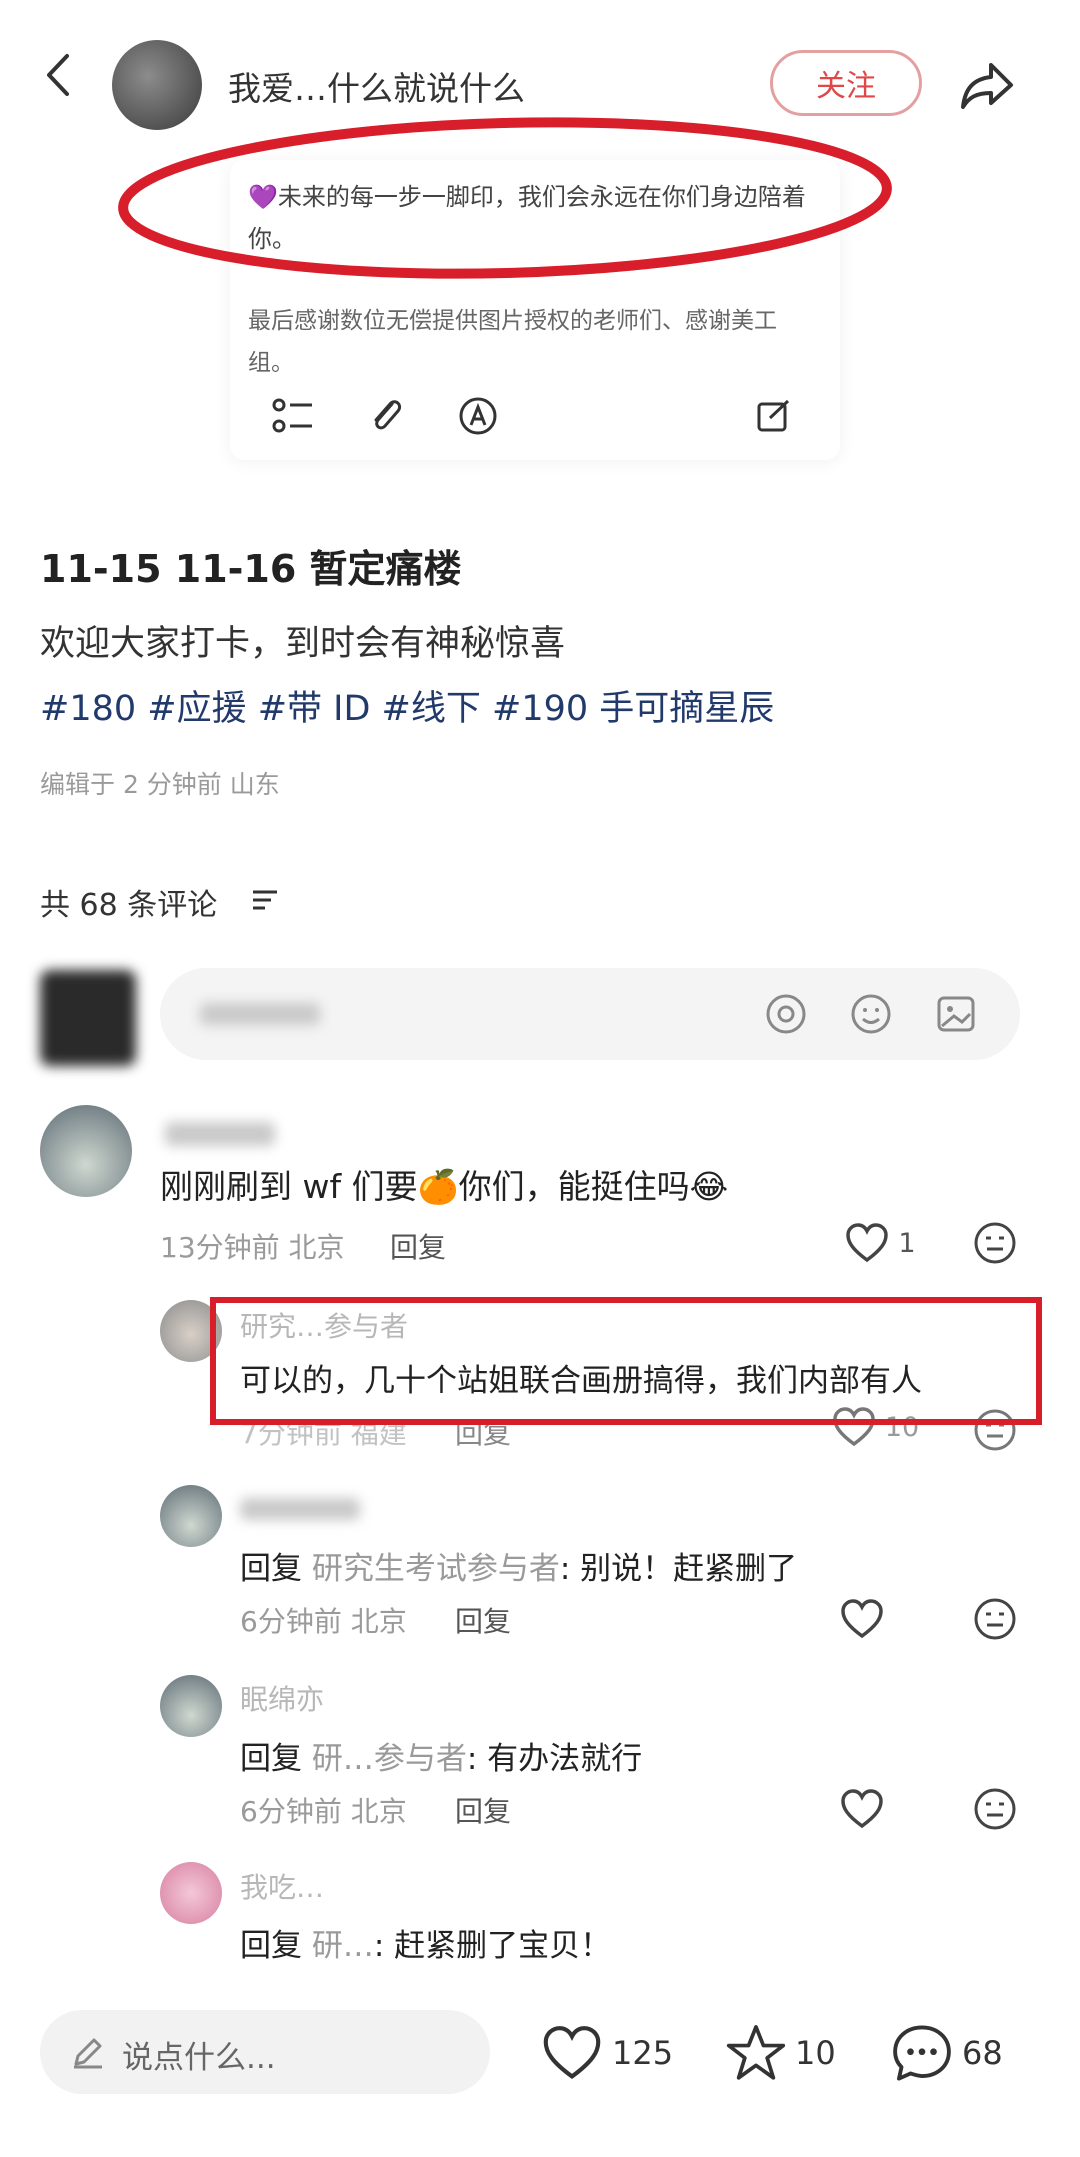 Image resolution: width=1080 pixels, height=2157 pixels. Describe the element at coordinates (907, 1243) in the screenshot. I see `comment-like-count: 1` at that location.